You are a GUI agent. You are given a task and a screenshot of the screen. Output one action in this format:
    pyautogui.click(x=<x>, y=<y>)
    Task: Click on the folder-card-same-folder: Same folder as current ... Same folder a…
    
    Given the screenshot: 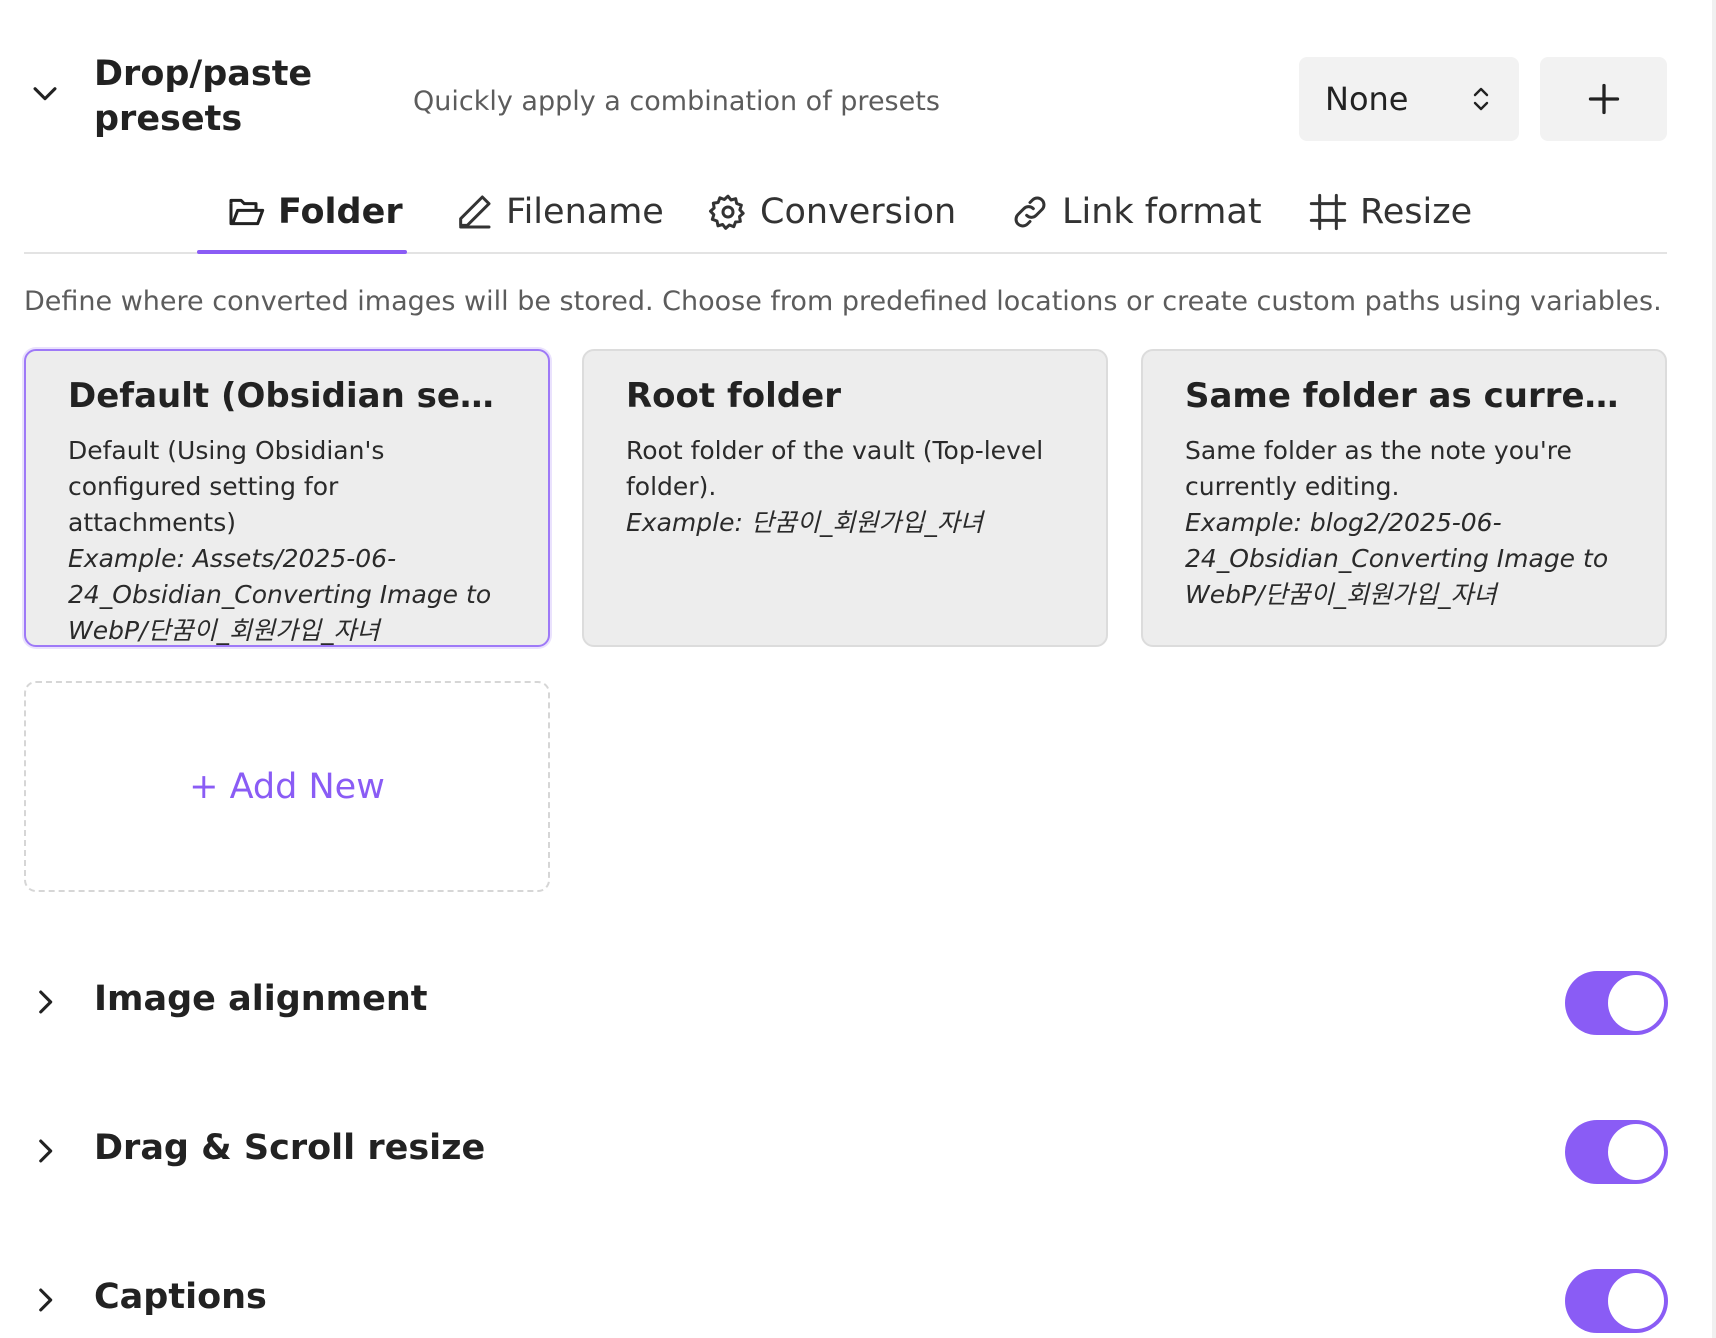 What is the action you would take?
    pyautogui.click(x=1404, y=498)
    